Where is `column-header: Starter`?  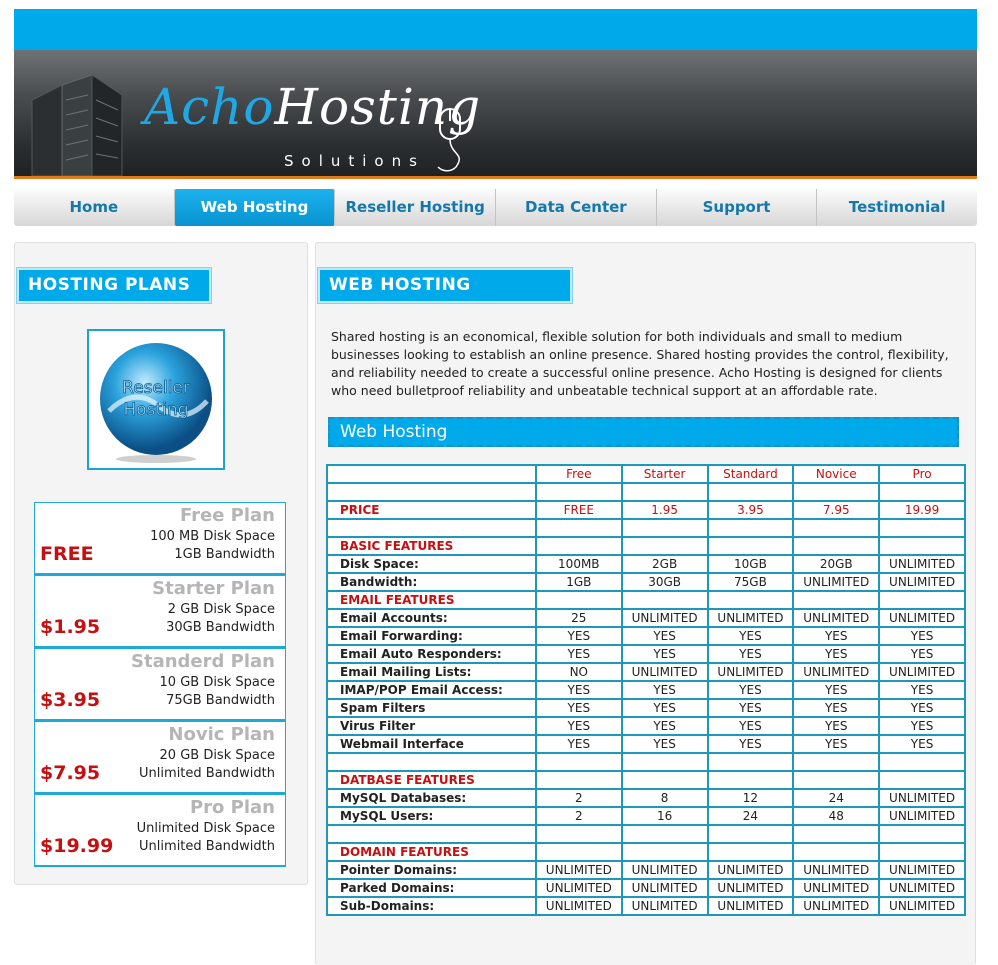
column-header: Starter is located at coordinates (664, 474).